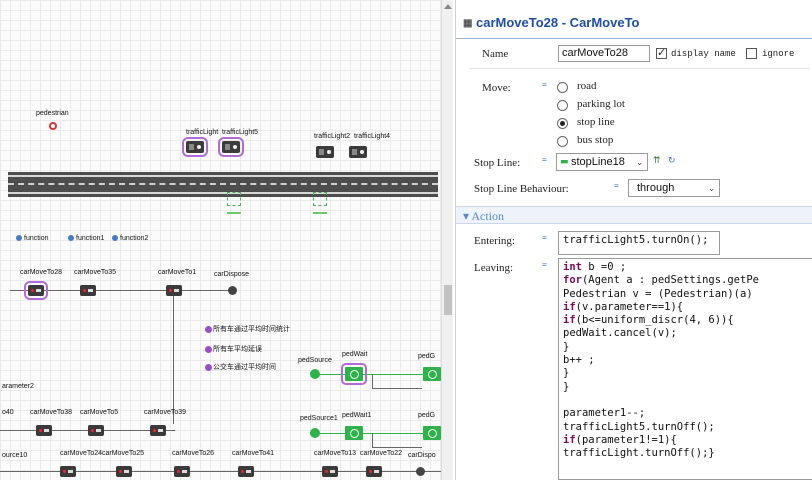 The image size is (812, 492). Describe the element at coordinates (115, 238) in the screenshot. I see `function-icon` at that location.